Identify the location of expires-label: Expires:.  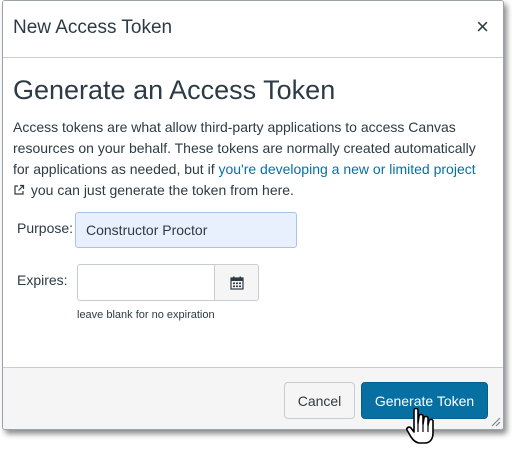
(42, 280).